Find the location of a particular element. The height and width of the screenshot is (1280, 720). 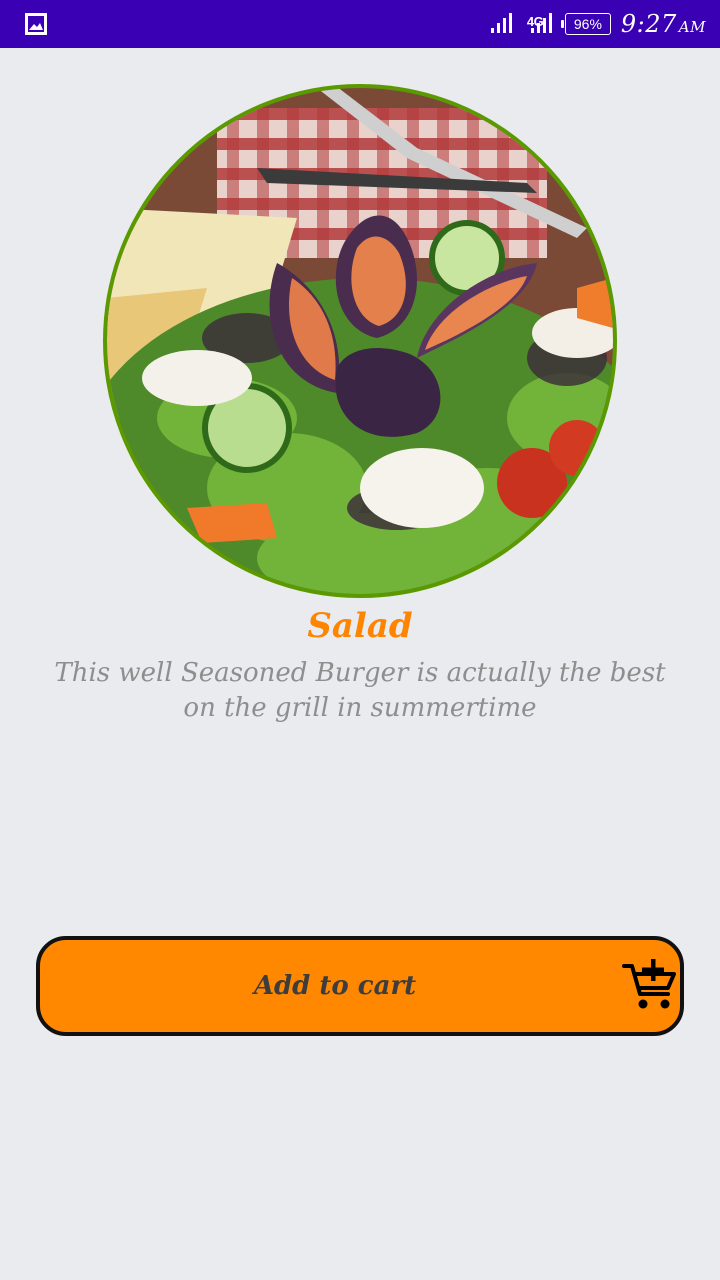

signal-4g-icon: 4G is located at coordinates (540, 24).